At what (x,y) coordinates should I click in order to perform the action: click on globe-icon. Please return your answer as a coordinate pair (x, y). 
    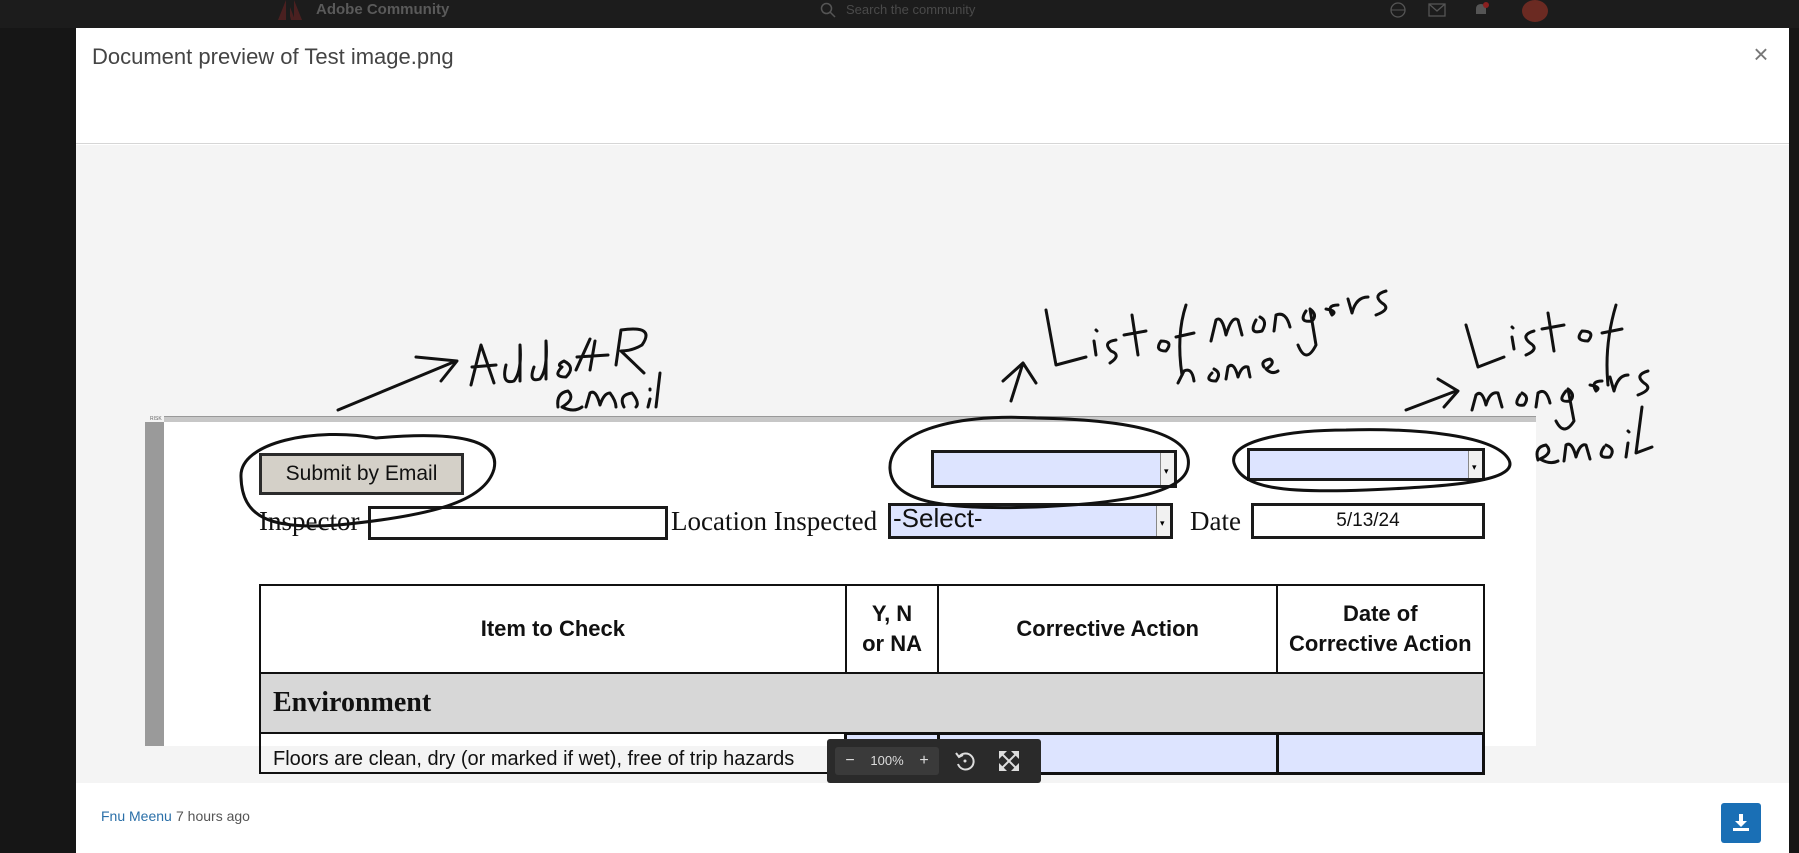
    Looking at the image, I should click on (1398, 10).